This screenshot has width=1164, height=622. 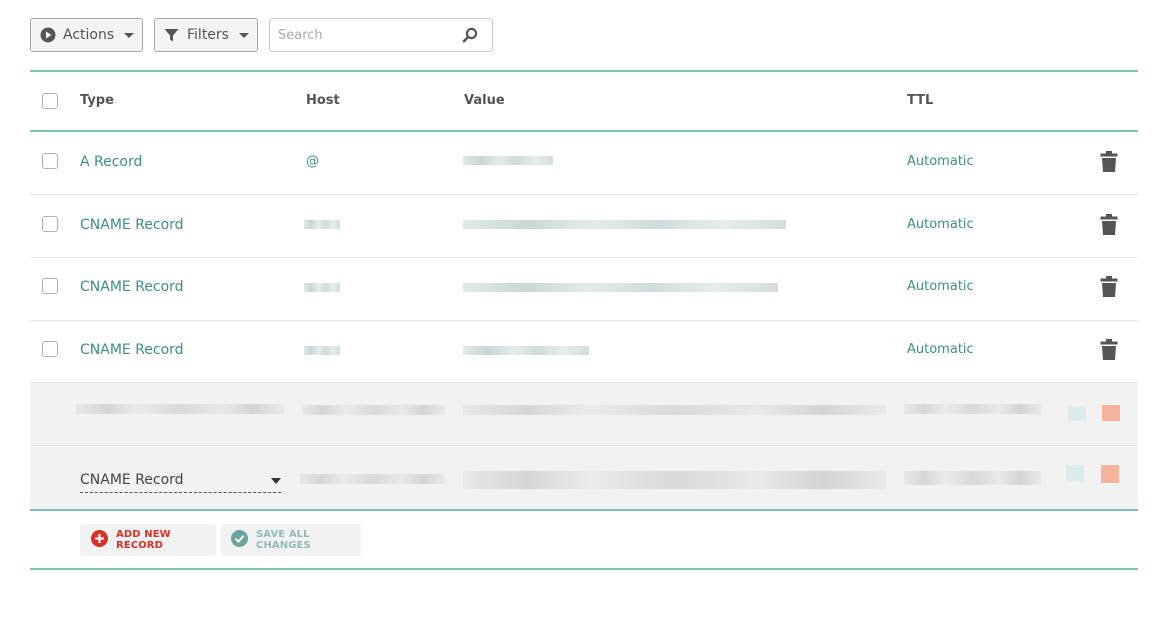 I want to click on record-type-select-redacted, so click(x=180, y=409).